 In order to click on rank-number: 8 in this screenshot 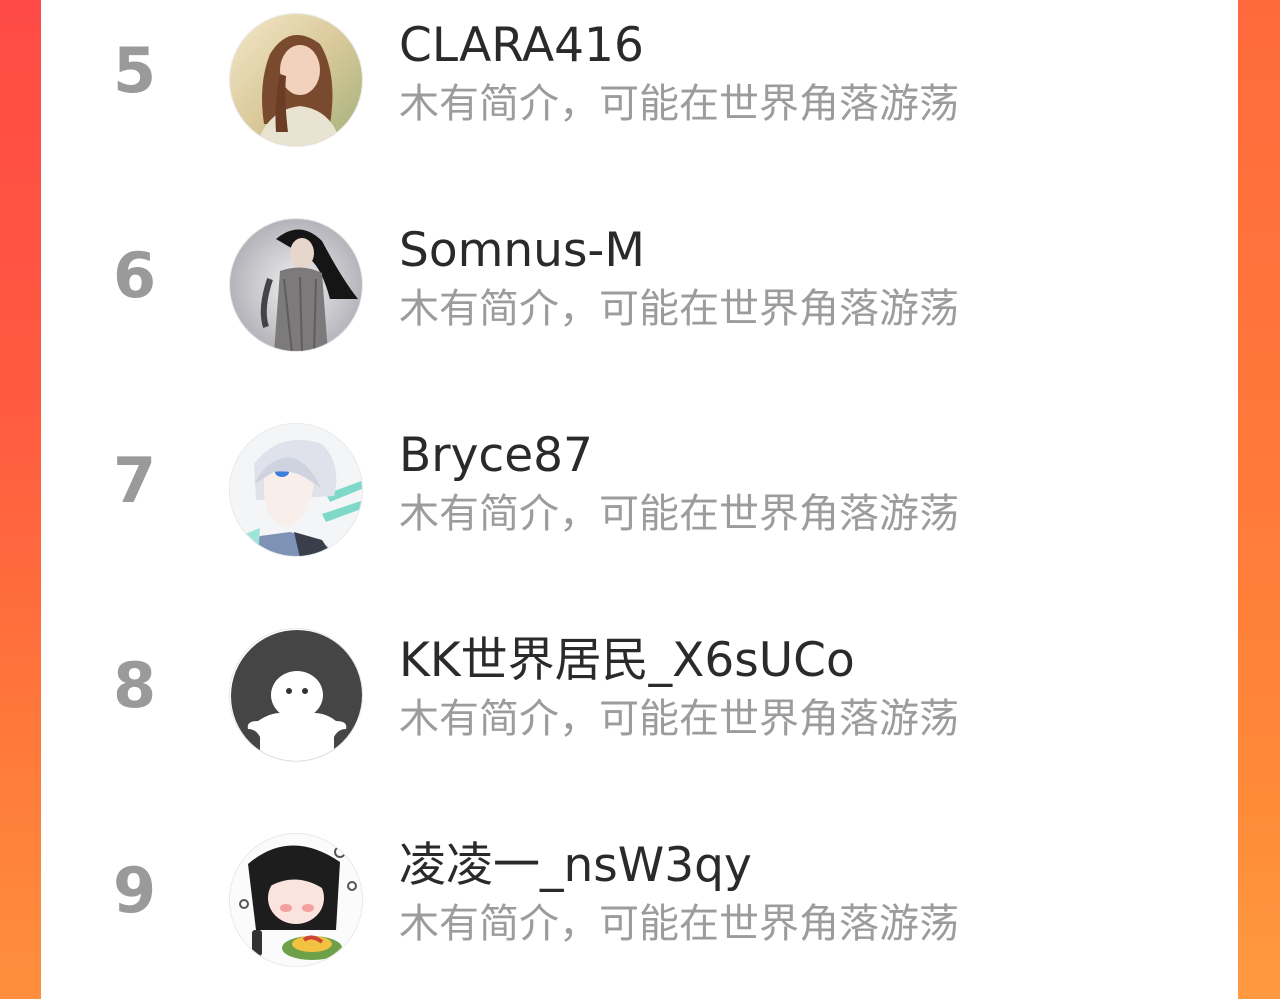, I will do `click(135, 685)`.